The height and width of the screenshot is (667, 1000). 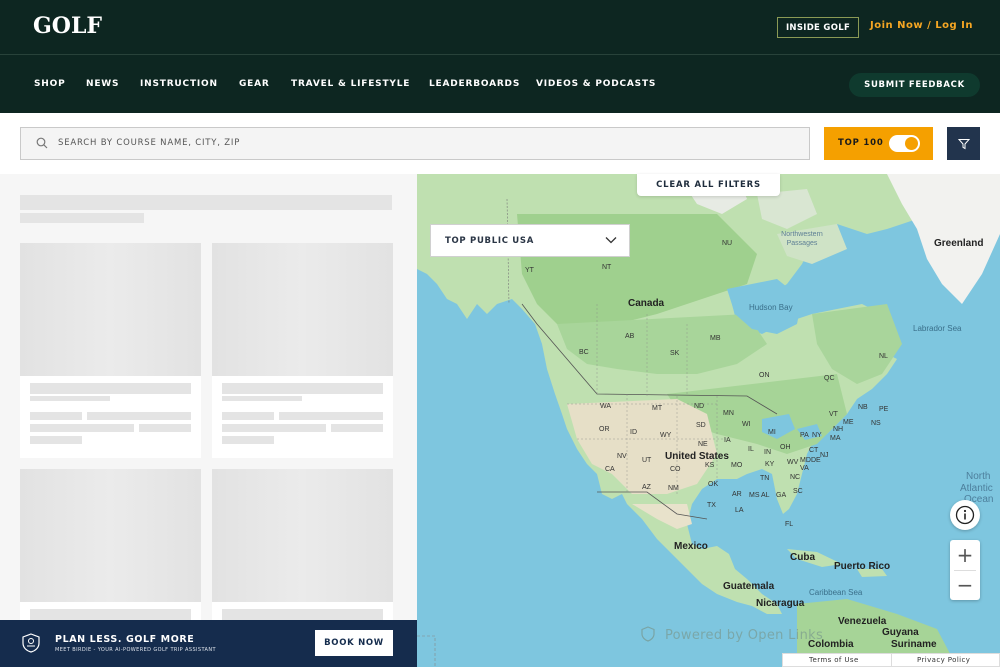 What do you see at coordinates (731, 634) in the screenshot?
I see `powered-by-watermark: Powered by Open Links` at bounding box center [731, 634].